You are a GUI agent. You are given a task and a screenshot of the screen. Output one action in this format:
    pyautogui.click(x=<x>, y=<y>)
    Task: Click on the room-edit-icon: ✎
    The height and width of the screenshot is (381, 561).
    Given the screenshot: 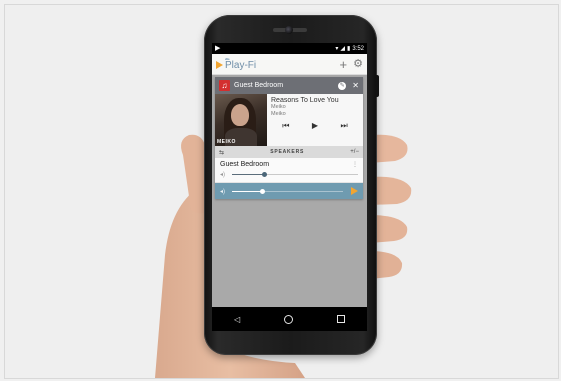 What is the action you would take?
    pyautogui.click(x=342, y=85)
    